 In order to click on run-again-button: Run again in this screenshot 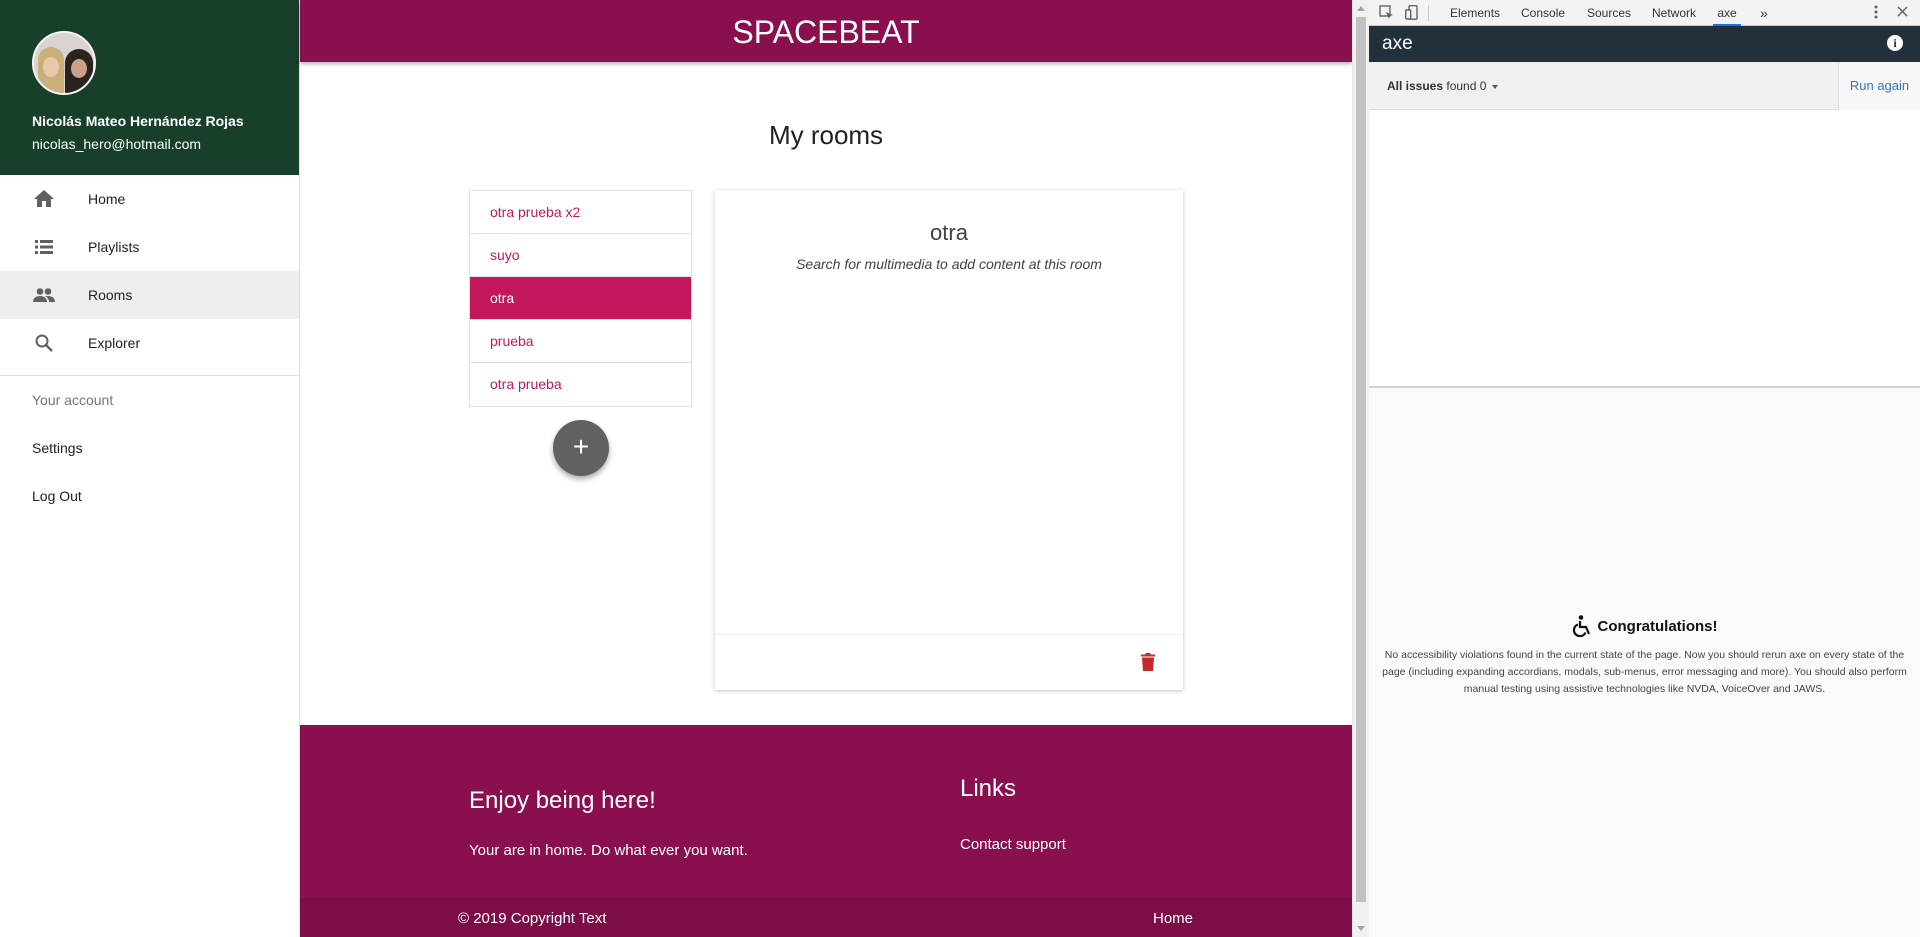, I will do `click(1879, 86)`.